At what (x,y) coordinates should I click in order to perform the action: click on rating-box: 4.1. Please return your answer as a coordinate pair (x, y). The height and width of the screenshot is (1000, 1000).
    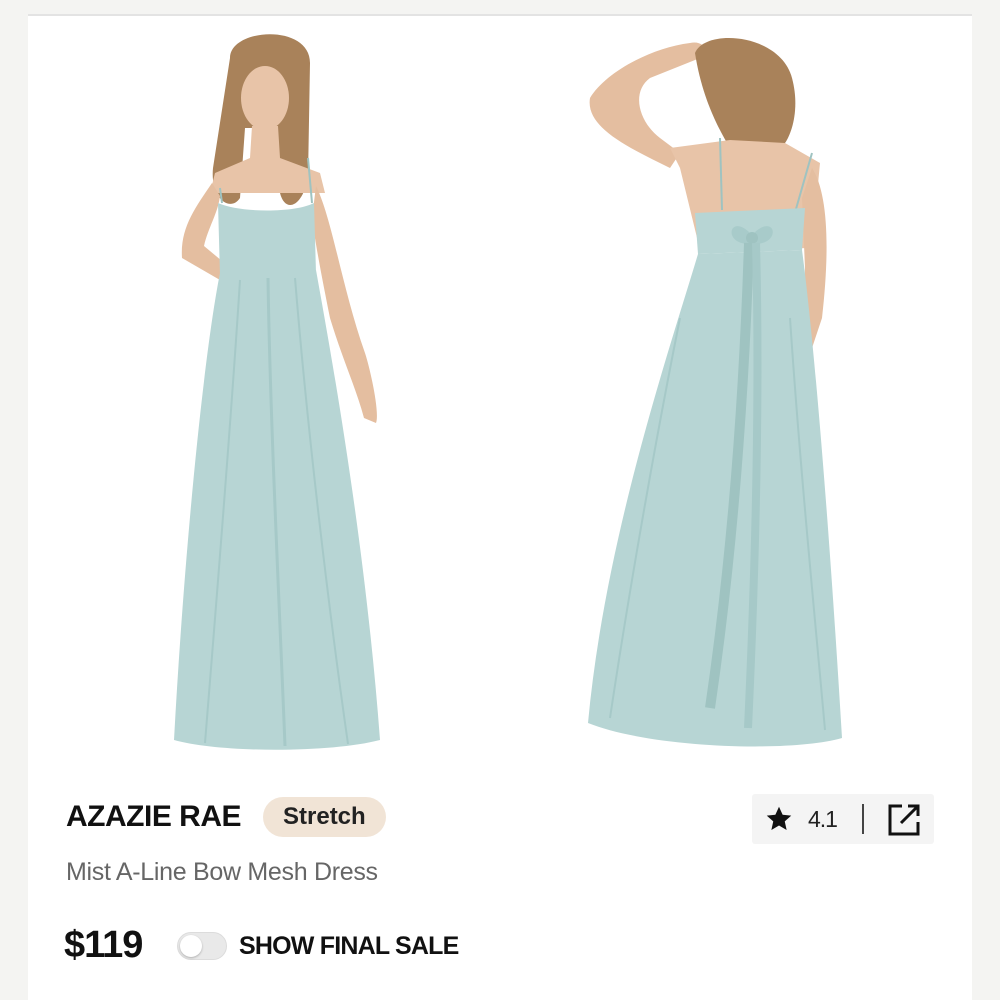
    Looking at the image, I should click on (843, 819).